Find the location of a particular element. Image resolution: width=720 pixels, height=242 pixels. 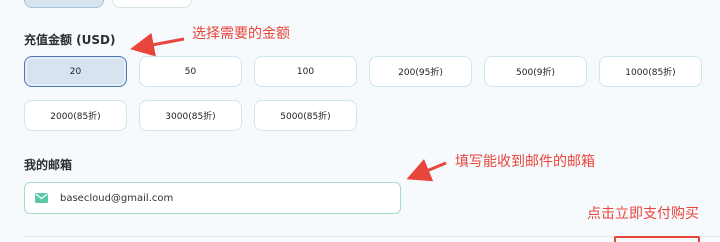

amount-option-3000: 3000(85折) is located at coordinates (190, 115).